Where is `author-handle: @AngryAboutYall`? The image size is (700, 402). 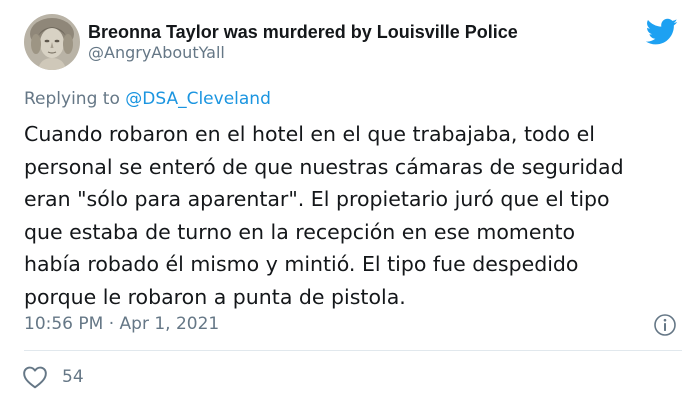 author-handle: @AngryAboutYall is located at coordinates (156, 53).